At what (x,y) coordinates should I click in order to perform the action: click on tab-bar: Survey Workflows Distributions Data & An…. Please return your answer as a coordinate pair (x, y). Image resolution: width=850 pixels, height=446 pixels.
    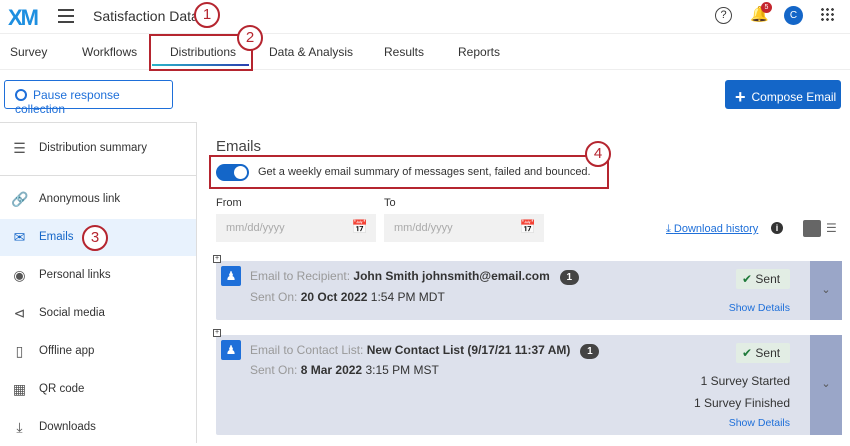
    Looking at the image, I should click on (425, 52).